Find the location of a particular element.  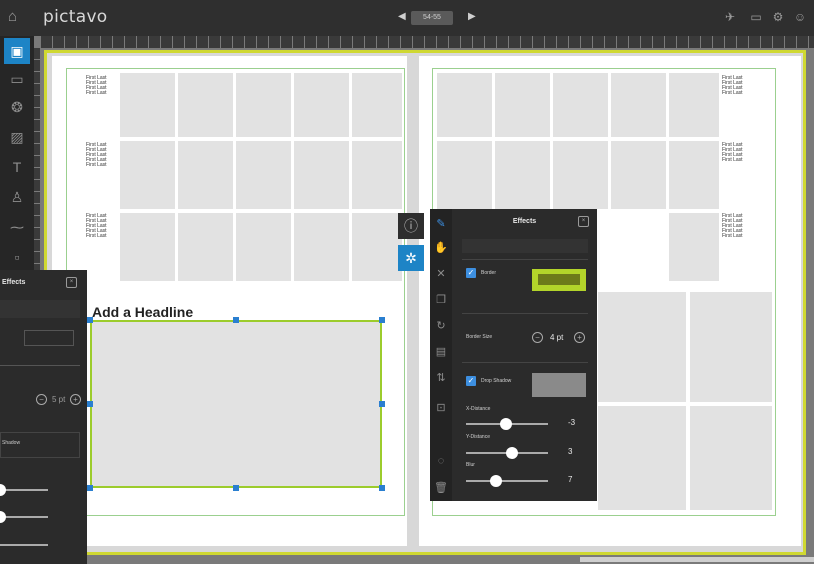

home-icon: ⌂ is located at coordinates (18, 18).